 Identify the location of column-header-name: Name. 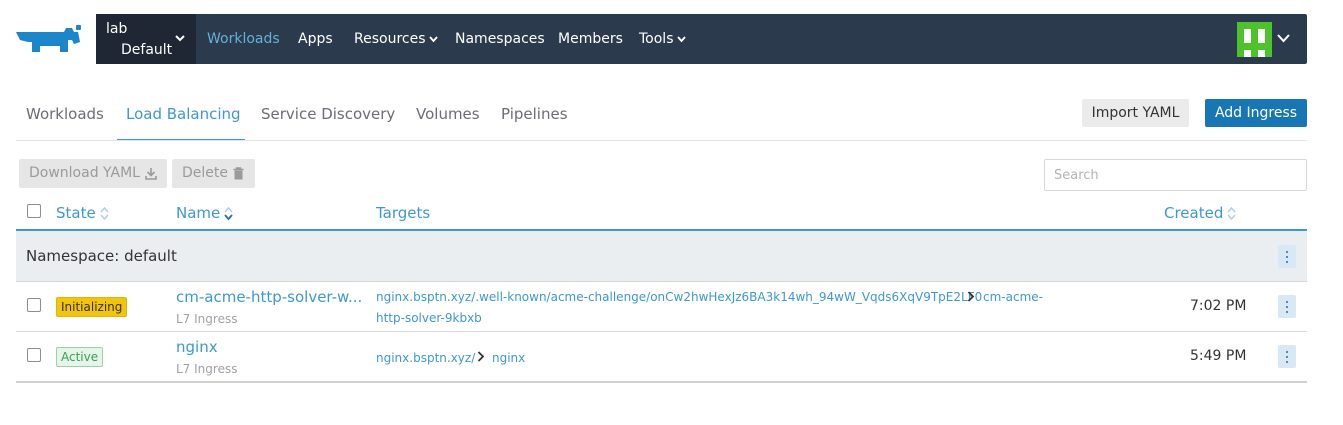
(204, 213).